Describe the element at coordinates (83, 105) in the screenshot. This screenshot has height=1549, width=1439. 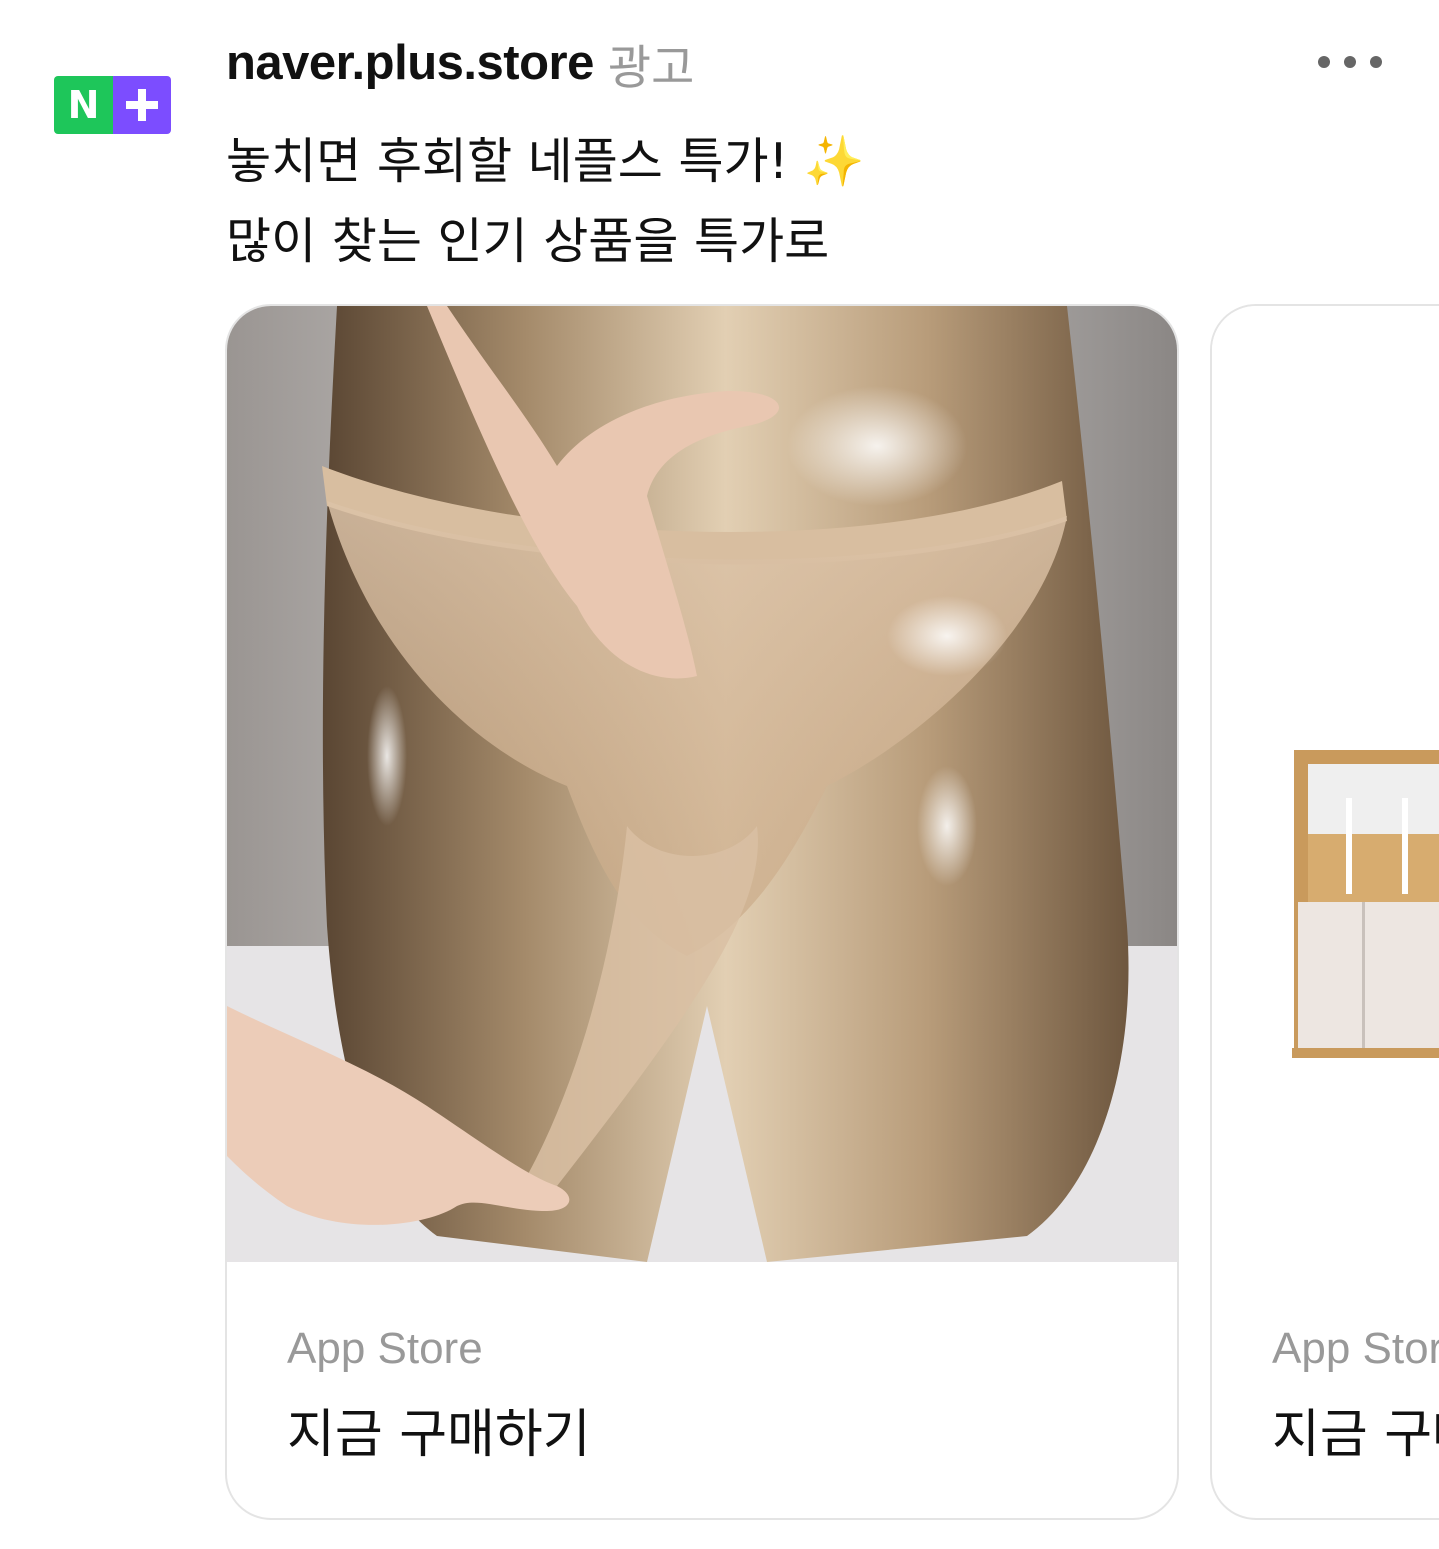
I see `logo-letter: N` at that location.